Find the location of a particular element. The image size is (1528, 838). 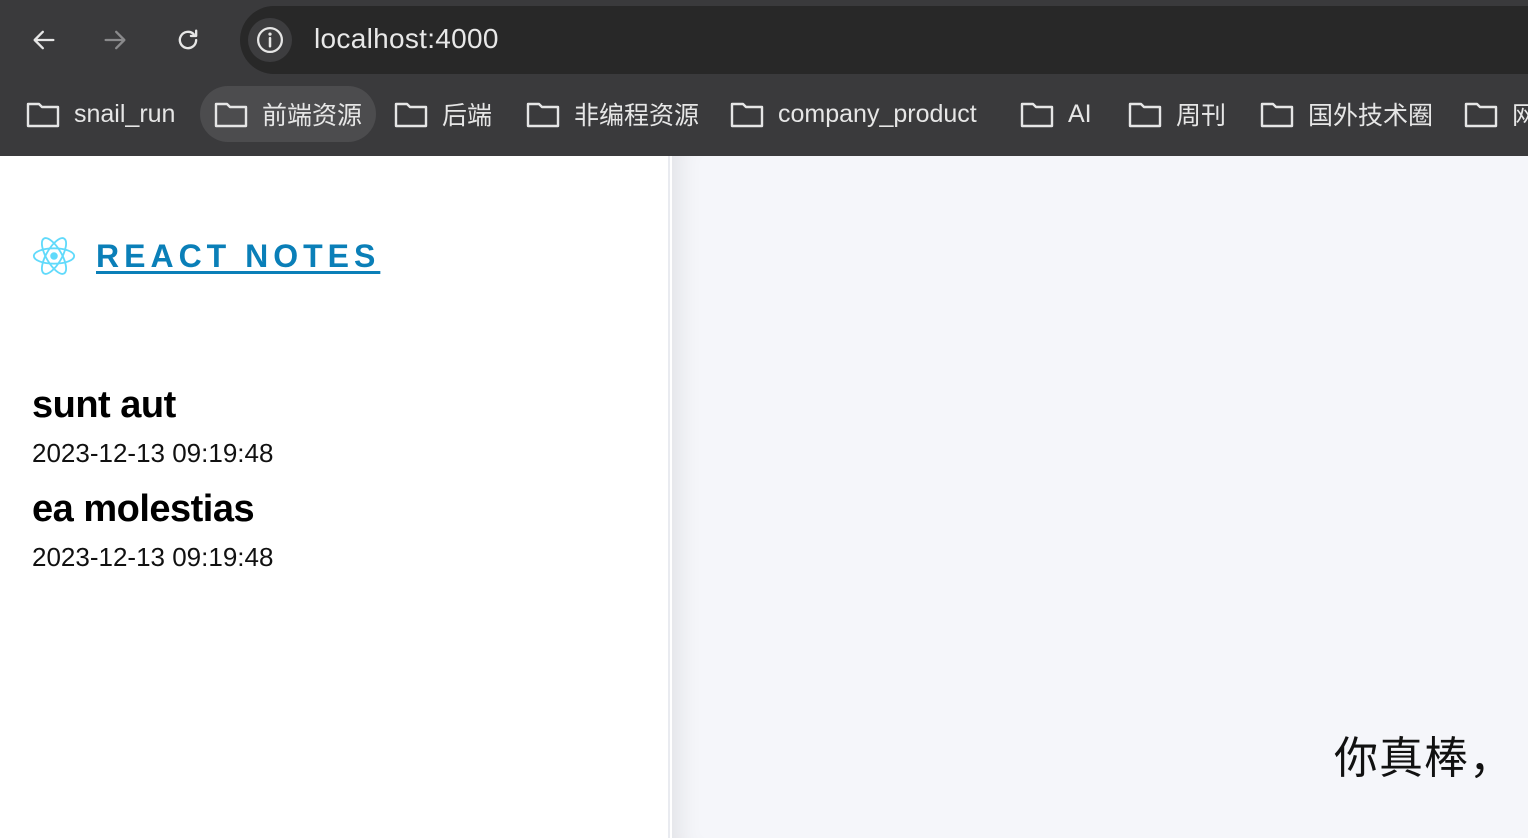

forward-button is located at coordinates (115, 40).